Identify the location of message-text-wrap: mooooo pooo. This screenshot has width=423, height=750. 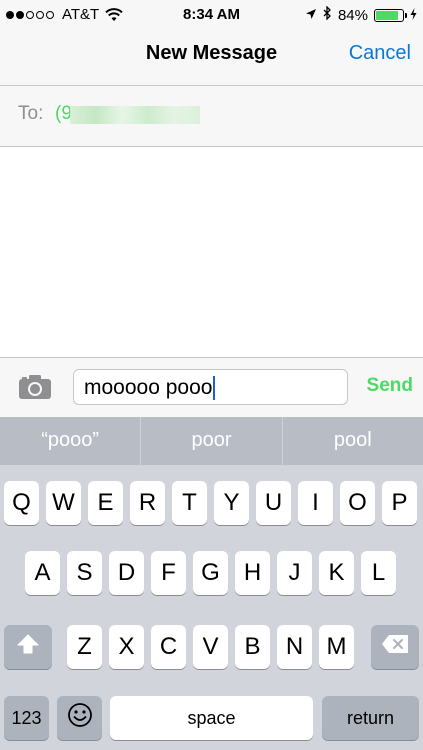
(150, 388).